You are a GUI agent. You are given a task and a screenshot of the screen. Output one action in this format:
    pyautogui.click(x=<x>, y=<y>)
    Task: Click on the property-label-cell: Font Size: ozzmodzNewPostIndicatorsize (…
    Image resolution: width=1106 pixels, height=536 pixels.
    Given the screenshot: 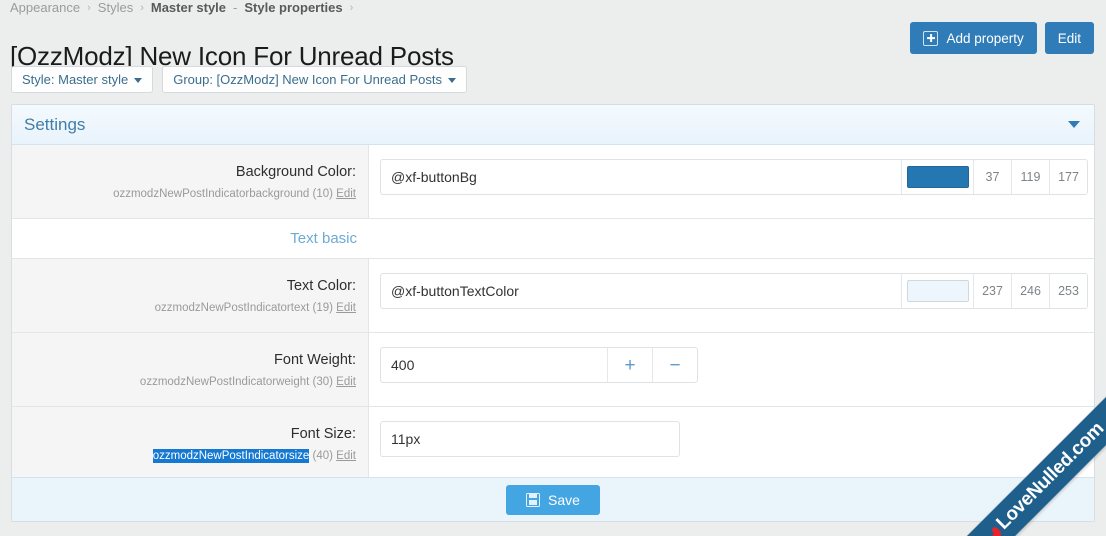 What is the action you would take?
    pyautogui.click(x=190, y=443)
    